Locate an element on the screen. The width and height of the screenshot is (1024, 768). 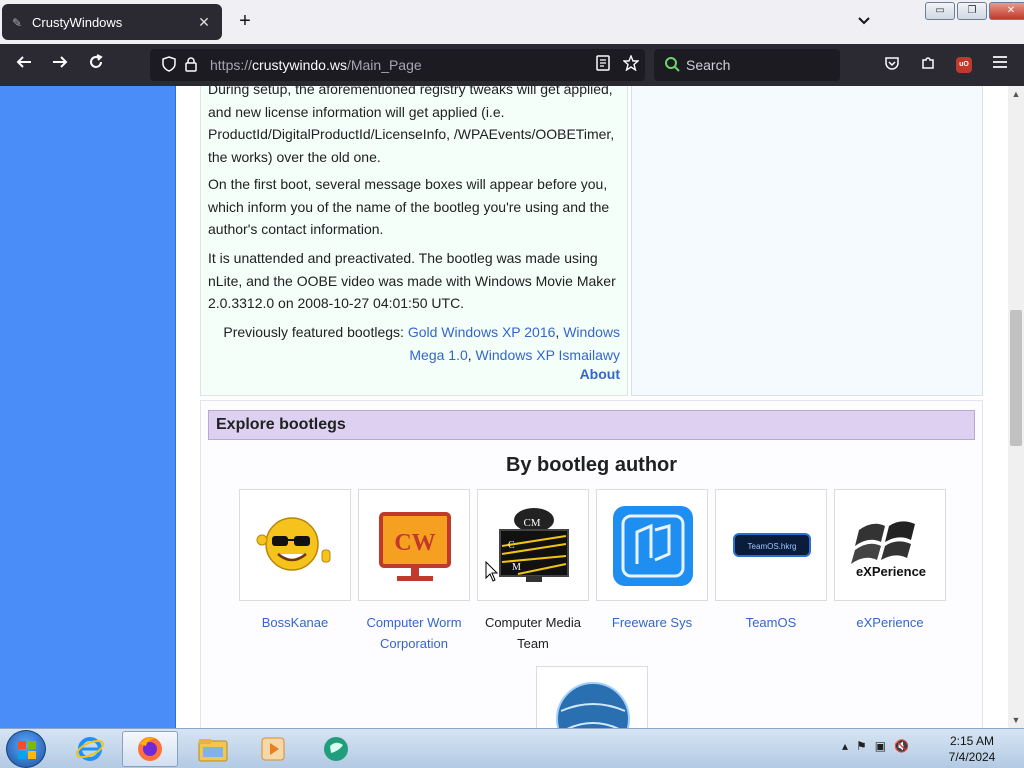
teamos-logo-text: TeamOS.hkrg is located at coordinates (772, 546).